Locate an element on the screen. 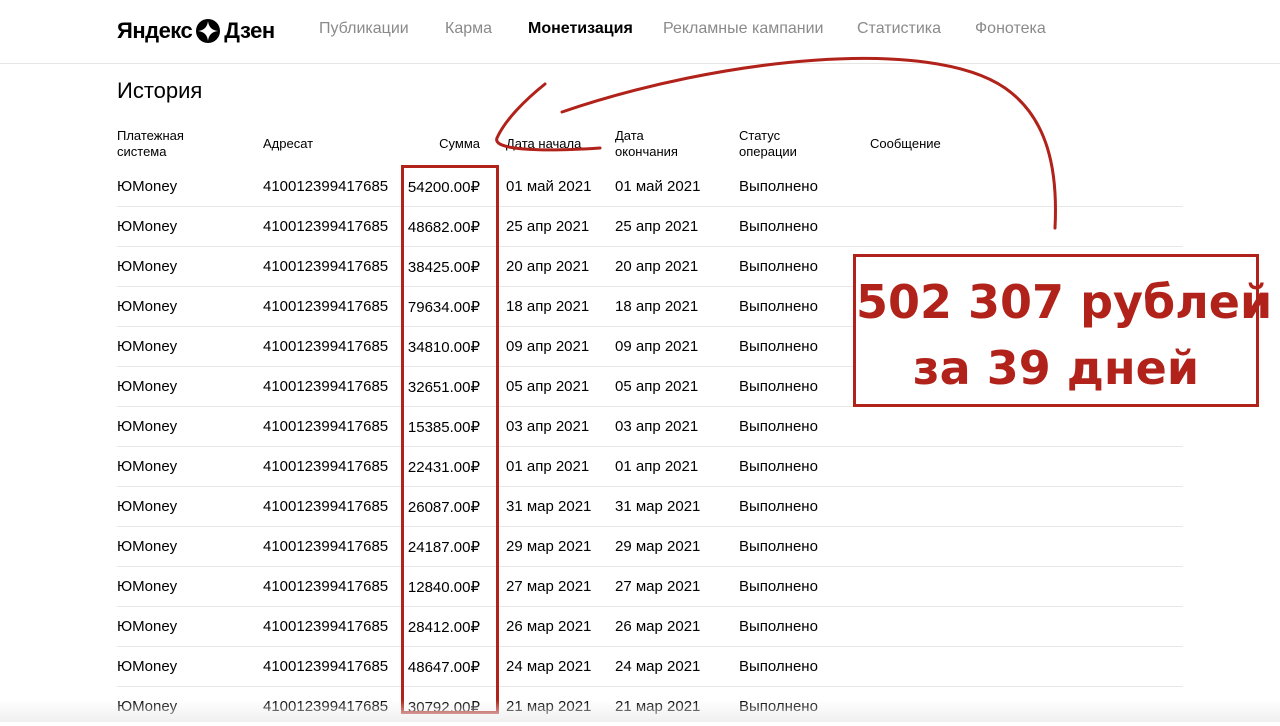 This screenshot has height=726, width=1280. cell-start-date: 03 апр 2021 is located at coordinates (554, 427).